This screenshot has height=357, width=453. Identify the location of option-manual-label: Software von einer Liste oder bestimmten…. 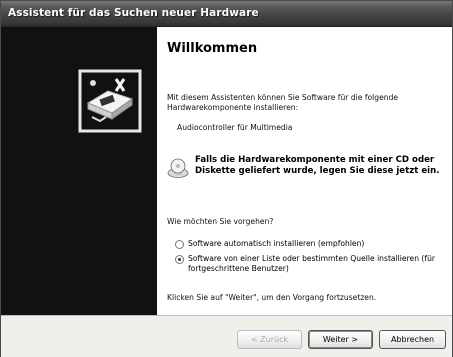
(313, 264).